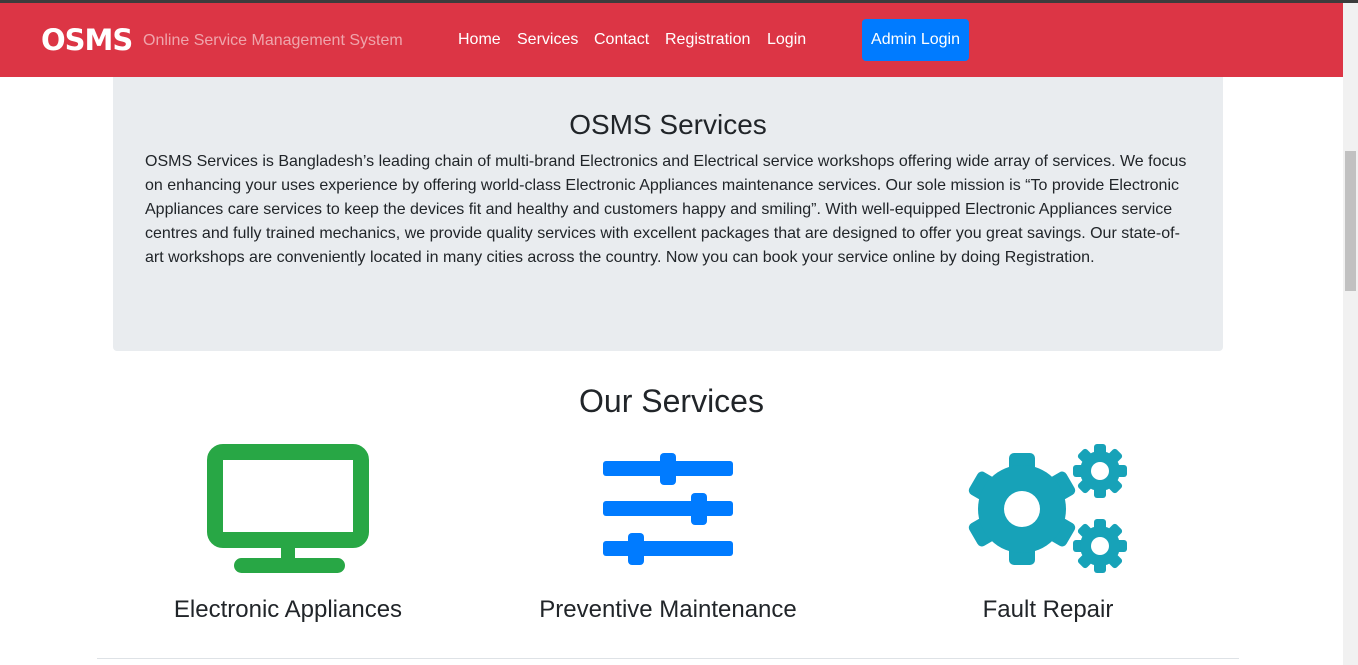 The image size is (1358, 665). I want to click on cogs-icon, so click(1048, 511).